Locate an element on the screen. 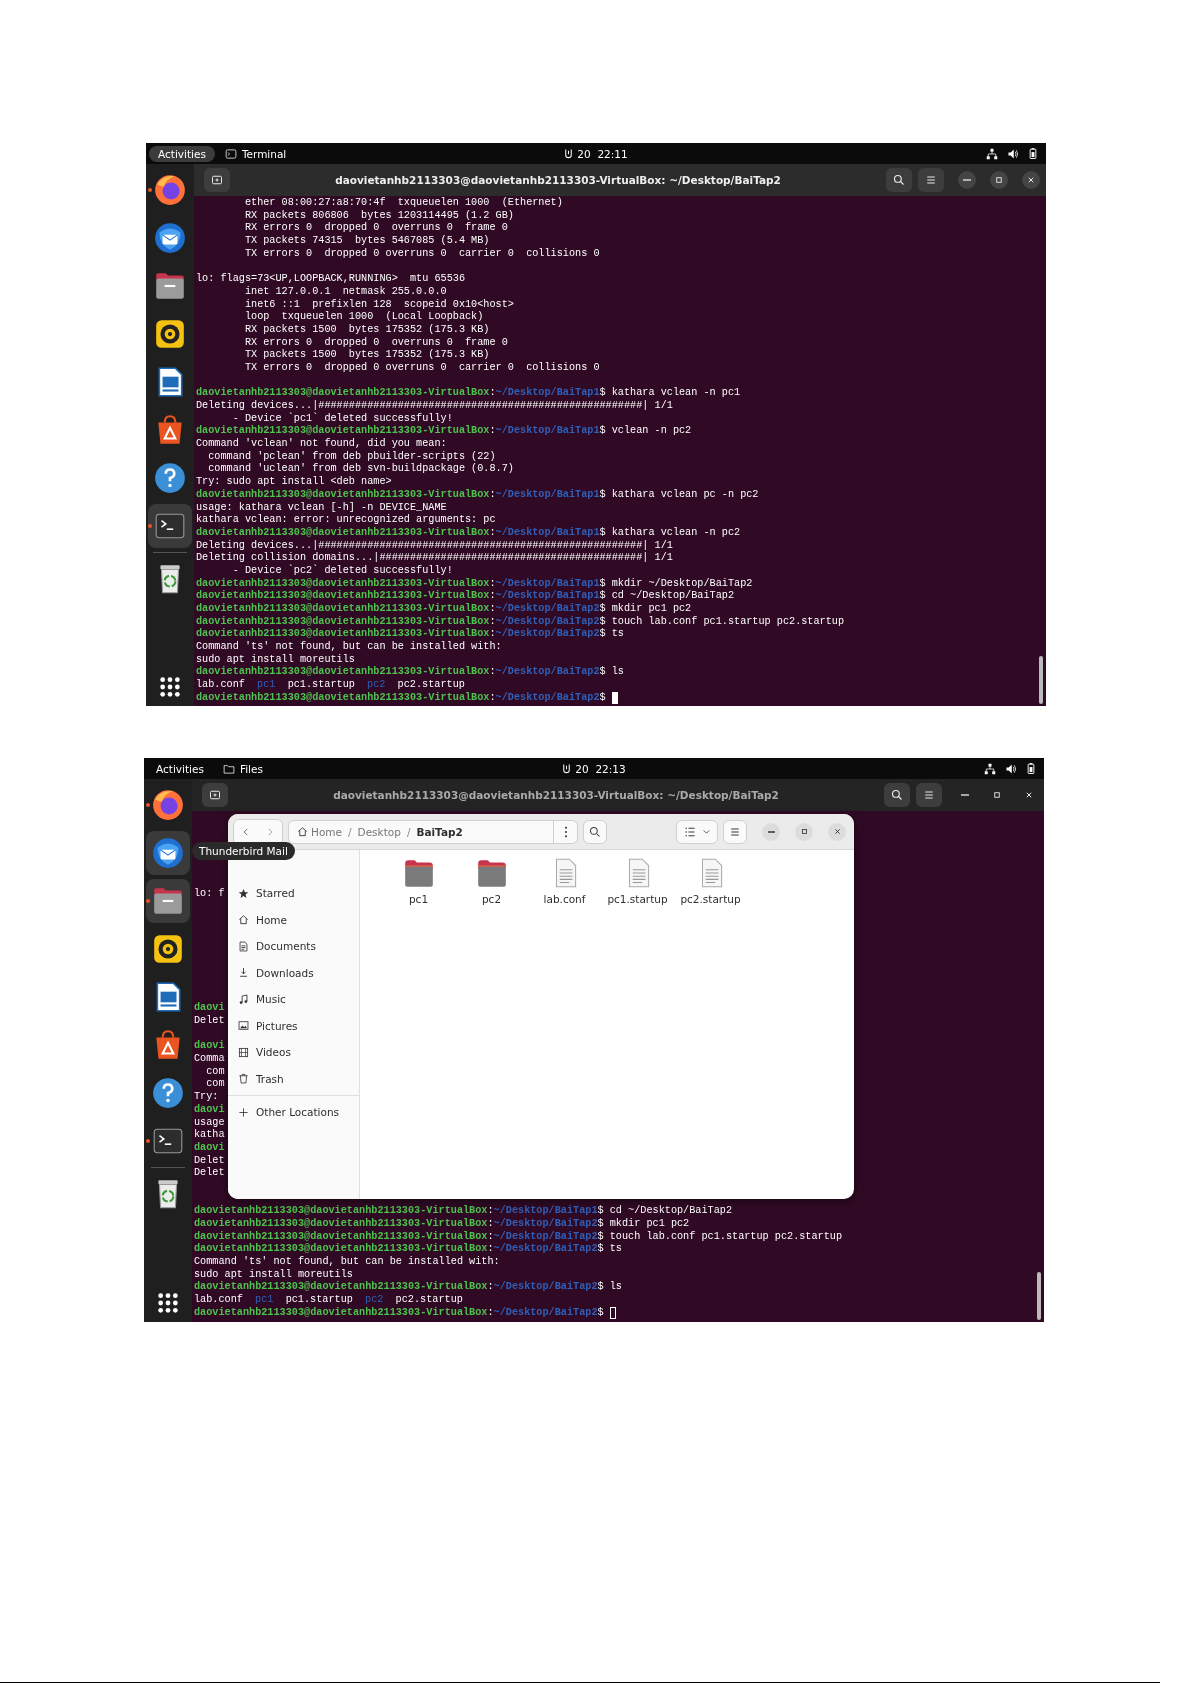 Image resolution: width=1192 pixels, height=1685 pixels. terminal-line: RX errors 0 dropped 0 overruns 0 frame 0 is located at coordinates (375, 342).